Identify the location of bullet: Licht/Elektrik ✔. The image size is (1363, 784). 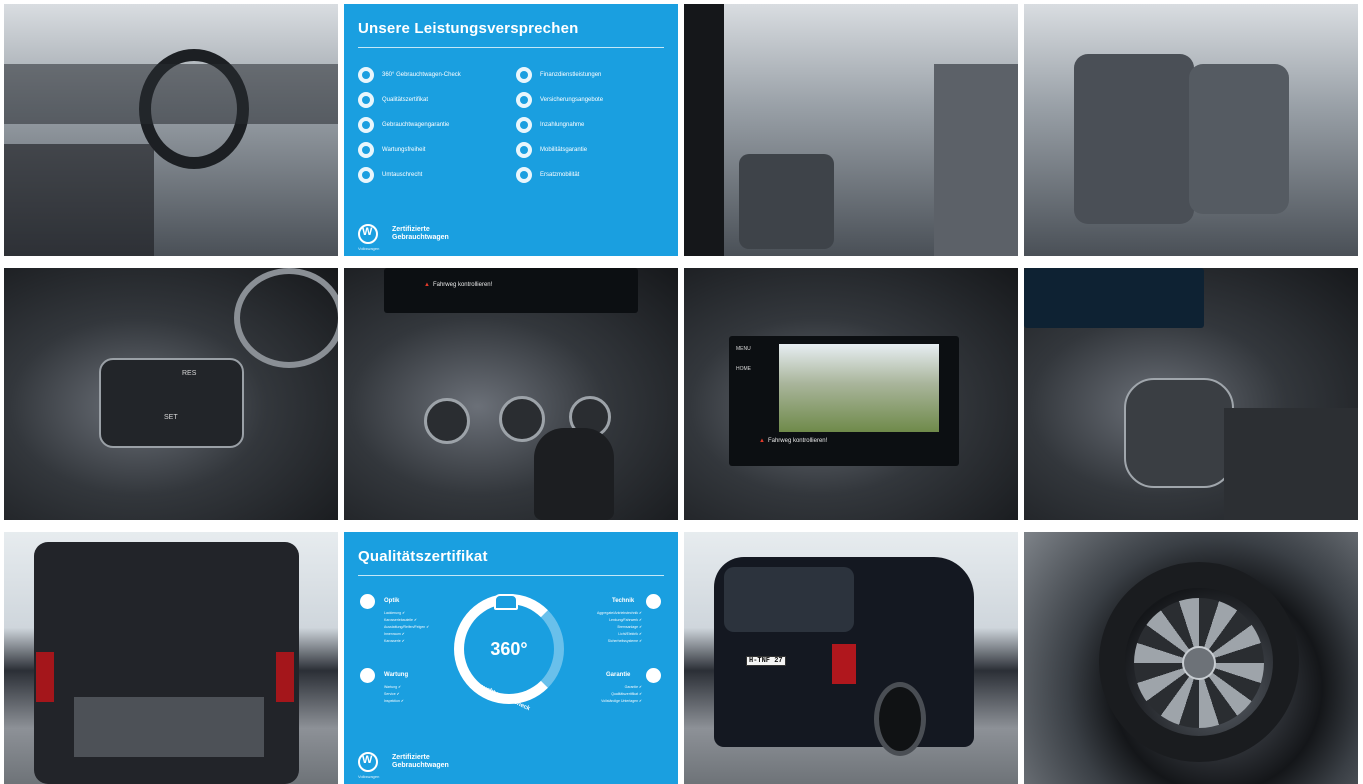
(630, 634).